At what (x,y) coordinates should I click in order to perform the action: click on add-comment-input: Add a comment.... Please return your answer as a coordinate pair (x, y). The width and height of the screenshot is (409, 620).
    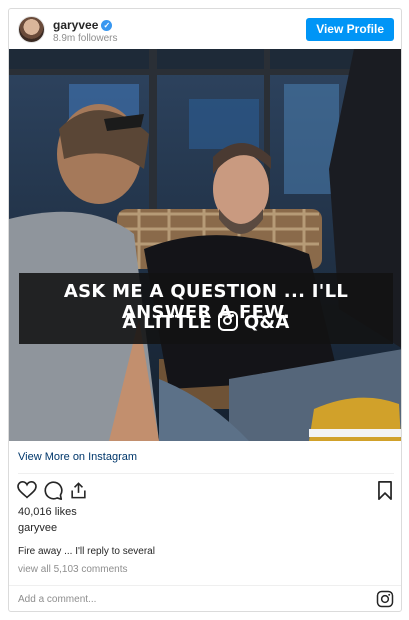
    Looking at the image, I should click on (57, 599).